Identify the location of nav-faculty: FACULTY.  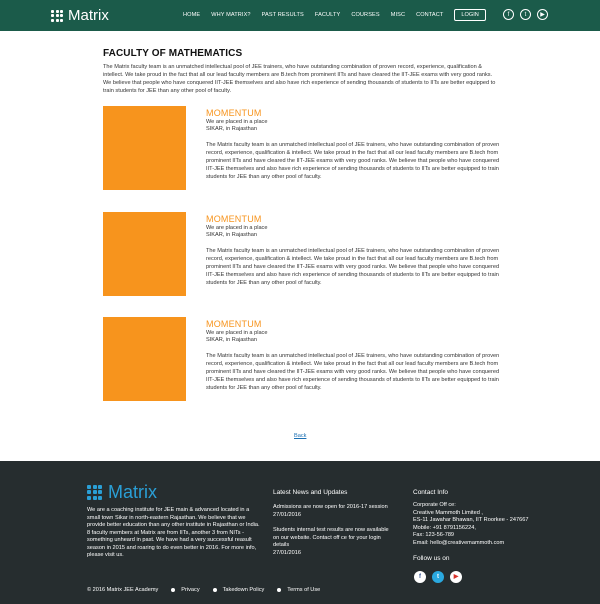
(327, 15).